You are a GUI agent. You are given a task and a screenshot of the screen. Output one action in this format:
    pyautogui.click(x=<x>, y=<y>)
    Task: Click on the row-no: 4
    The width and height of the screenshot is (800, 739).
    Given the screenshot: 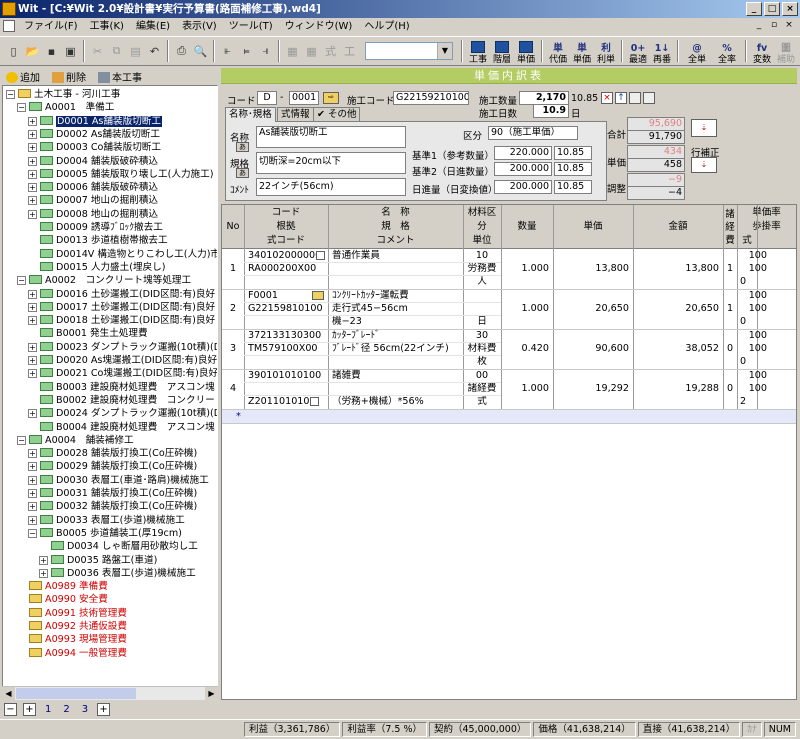 What is the action you would take?
    pyautogui.click(x=233, y=388)
    